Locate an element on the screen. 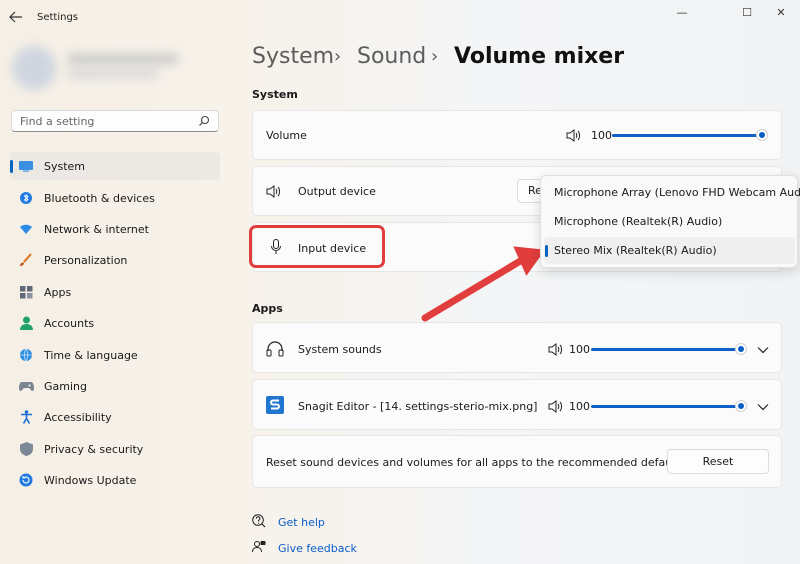 The height and width of the screenshot is (564, 800). search-input: Find a setting is located at coordinates (57, 121).